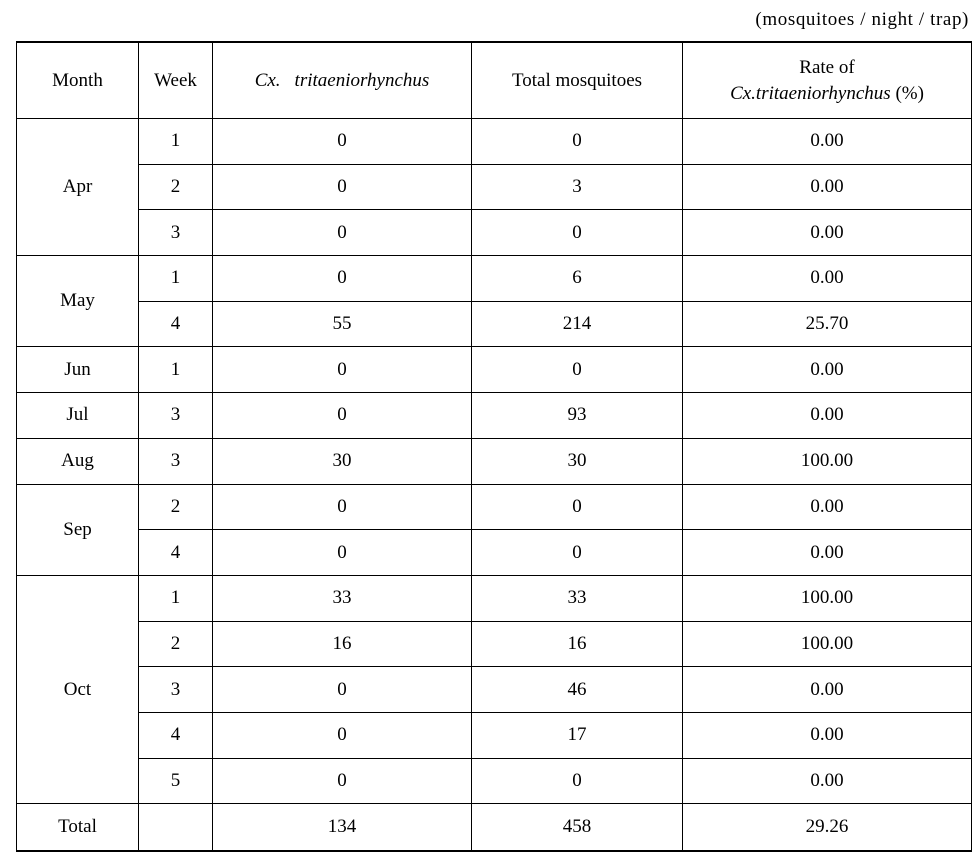  Describe the element at coordinates (77, 415) in the screenshot. I see `month-cell: Jul` at that location.